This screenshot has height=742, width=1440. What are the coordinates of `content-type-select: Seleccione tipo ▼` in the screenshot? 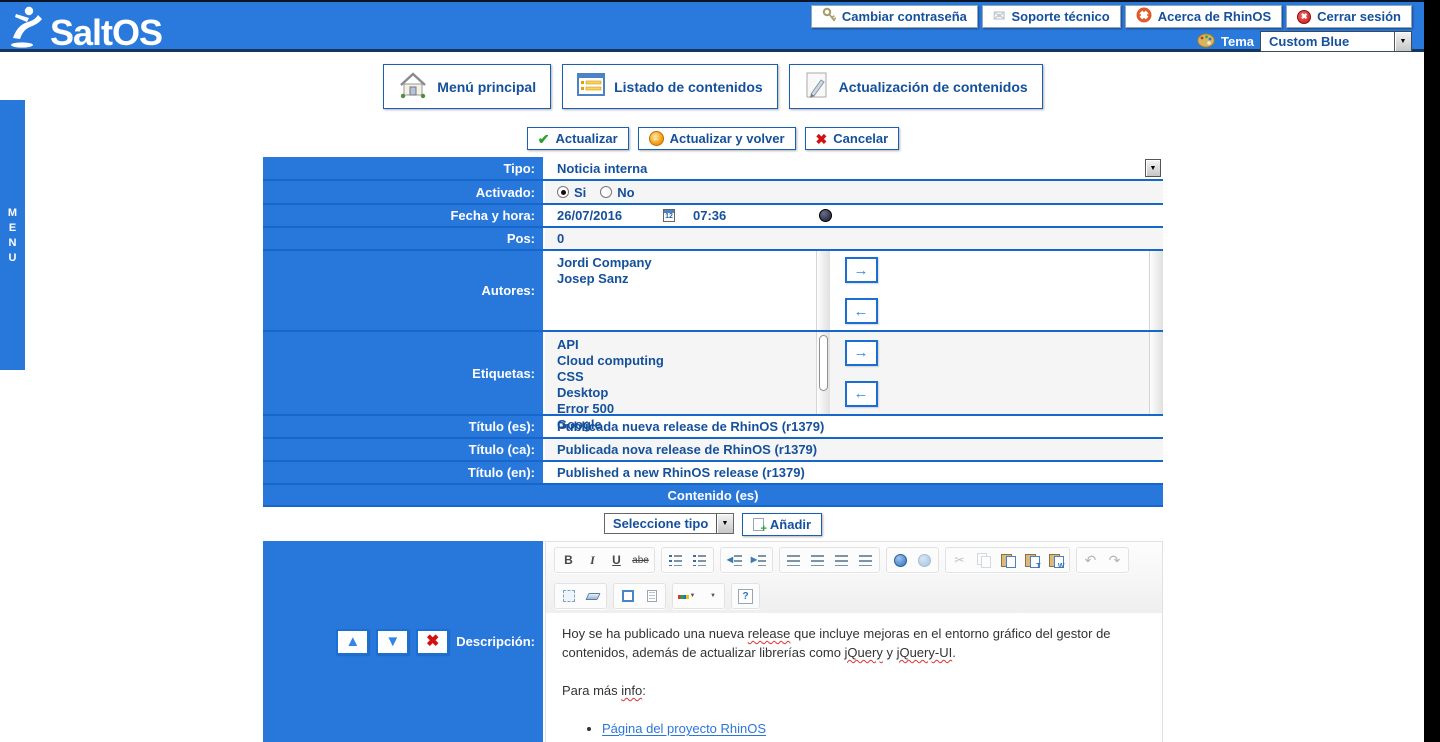 It's located at (668, 523).